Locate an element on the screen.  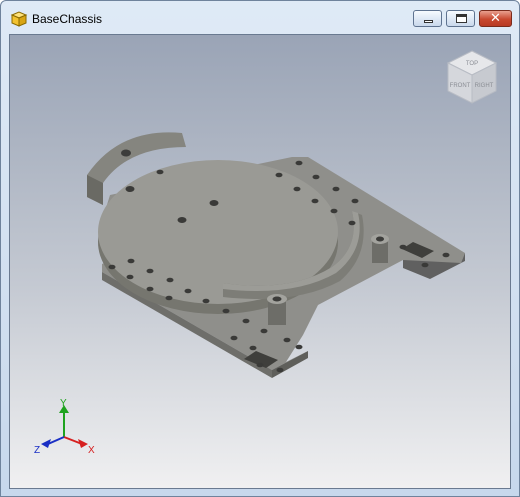
maximize-button is located at coordinates (460, 18).